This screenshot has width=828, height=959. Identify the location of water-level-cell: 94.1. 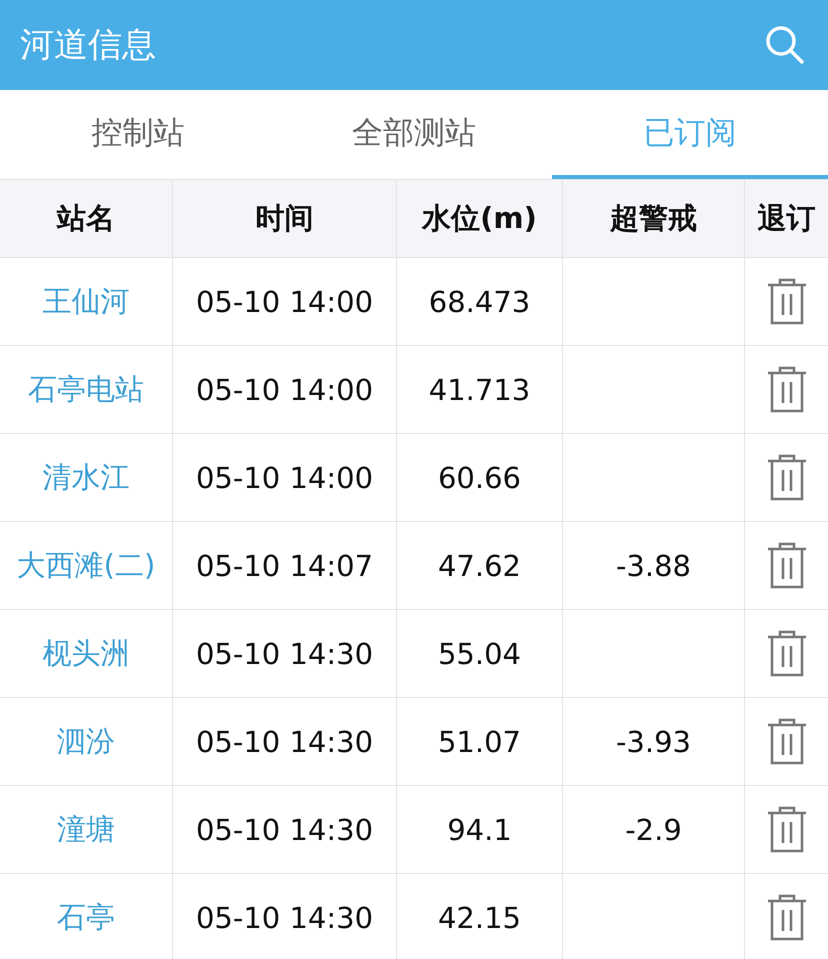
(479, 829).